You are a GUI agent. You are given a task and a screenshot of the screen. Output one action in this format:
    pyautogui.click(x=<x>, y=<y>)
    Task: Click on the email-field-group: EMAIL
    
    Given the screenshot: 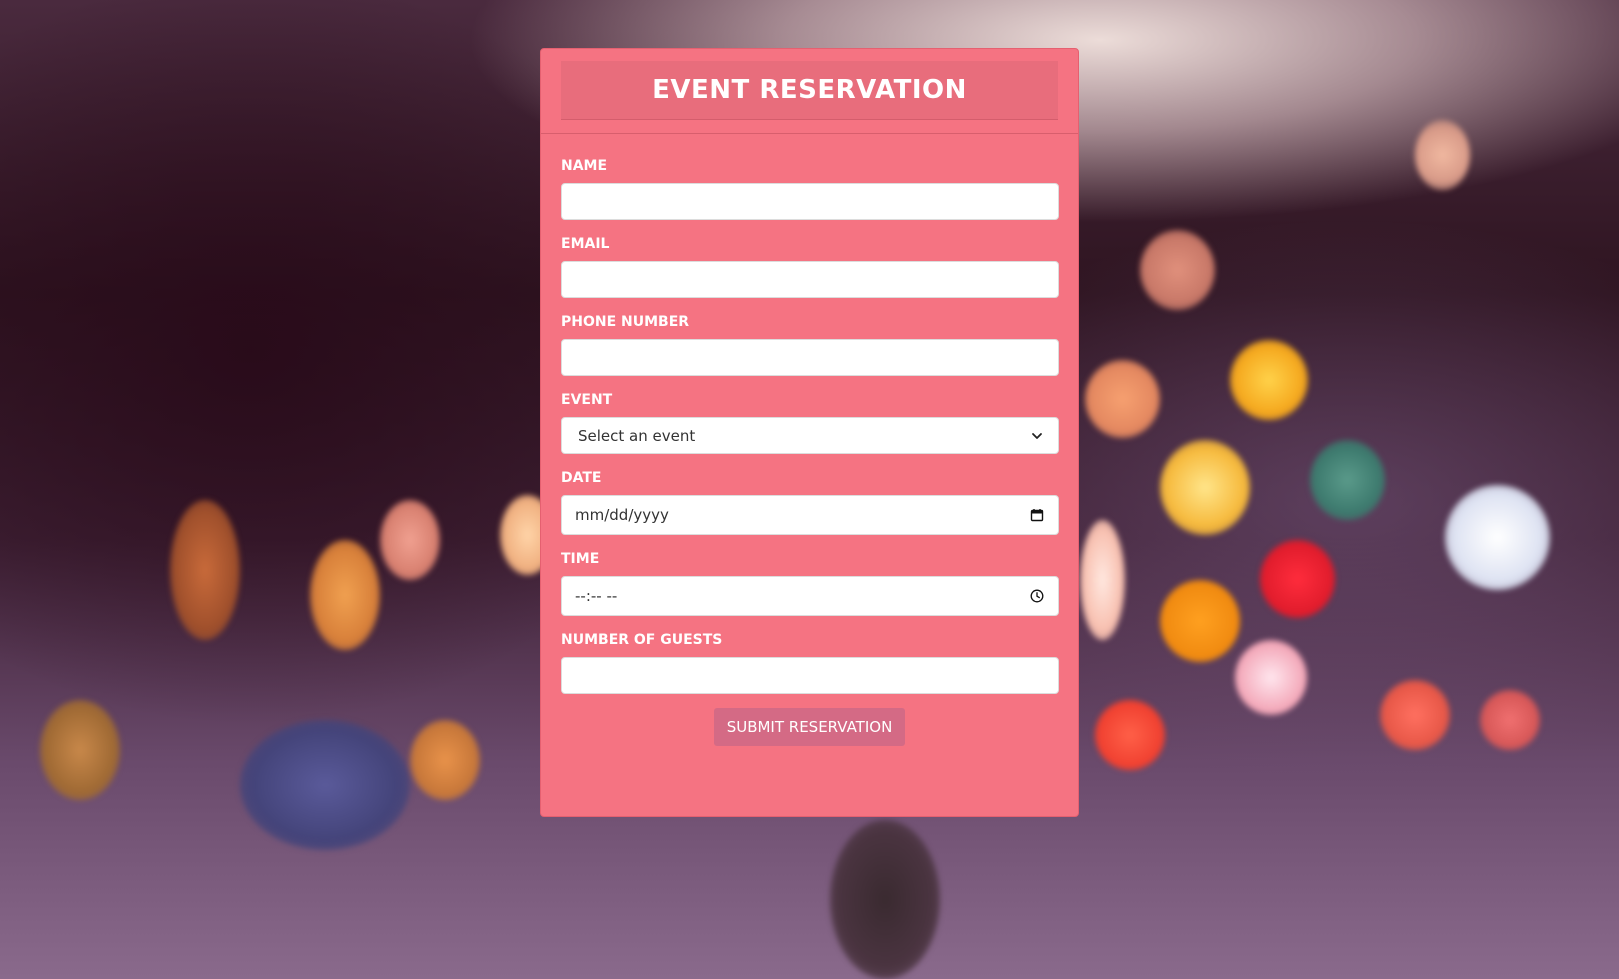 What is the action you would take?
    pyautogui.click(x=810, y=266)
    